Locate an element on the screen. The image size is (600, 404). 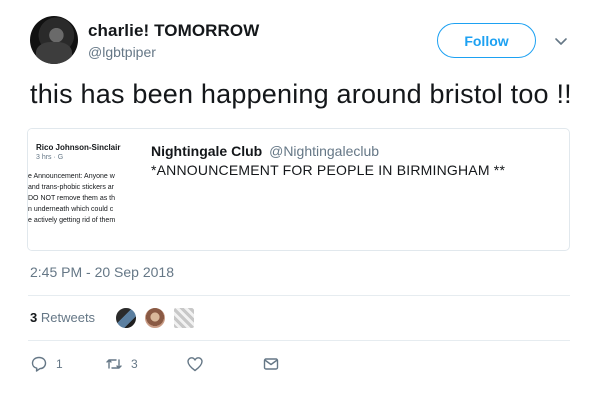
message-action is located at coordinates (271, 364).